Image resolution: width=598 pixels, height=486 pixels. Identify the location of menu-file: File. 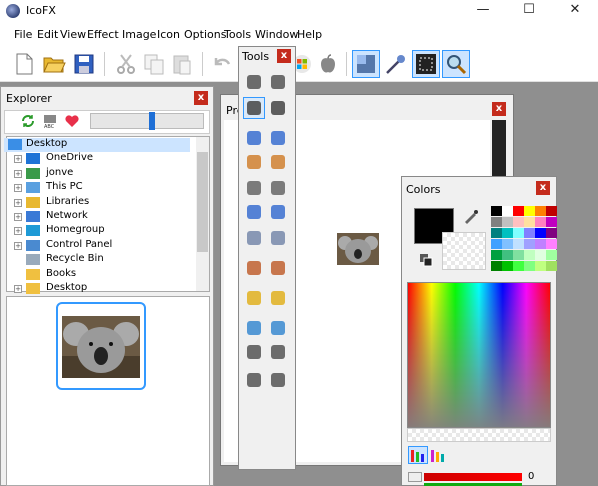
(23, 34).